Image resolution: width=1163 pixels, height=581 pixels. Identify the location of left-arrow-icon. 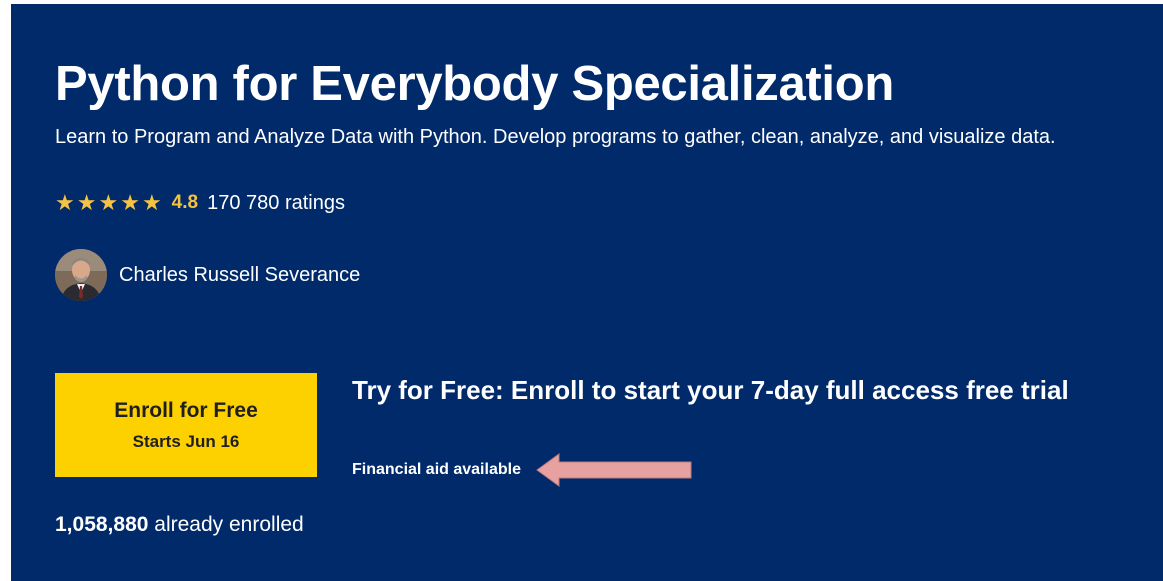
(614, 470).